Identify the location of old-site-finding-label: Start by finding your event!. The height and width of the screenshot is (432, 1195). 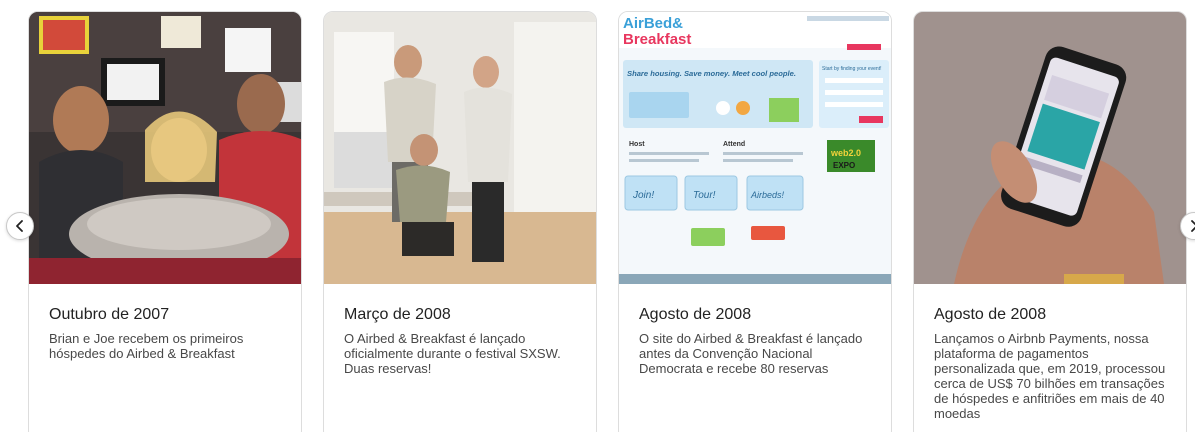
(851, 69).